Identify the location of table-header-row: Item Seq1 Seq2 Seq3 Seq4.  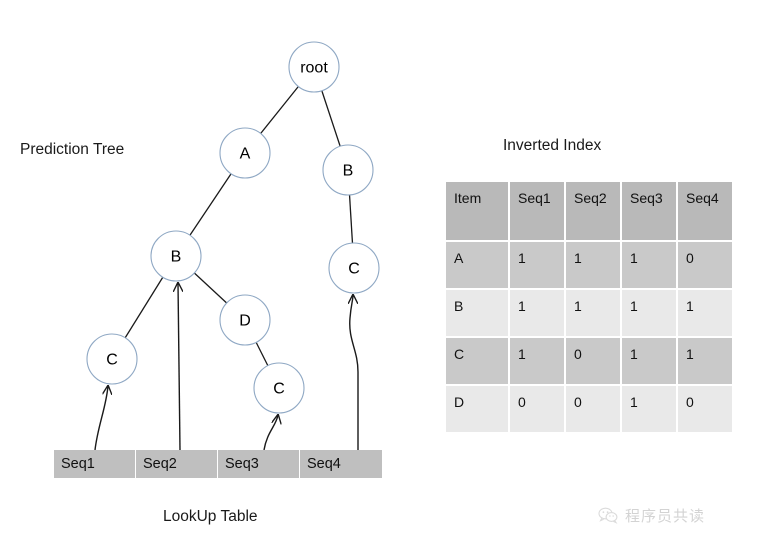
(589, 211).